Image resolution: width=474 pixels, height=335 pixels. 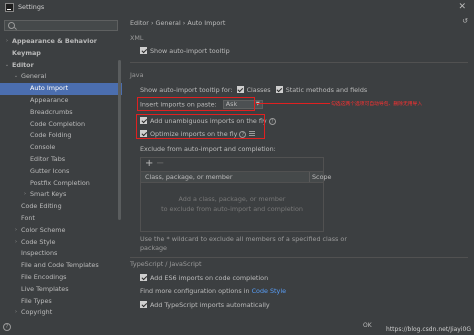 What do you see at coordinates (36, 300) in the screenshot?
I see `sidebar-item-label: File Types` at bounding box center [36, 300].